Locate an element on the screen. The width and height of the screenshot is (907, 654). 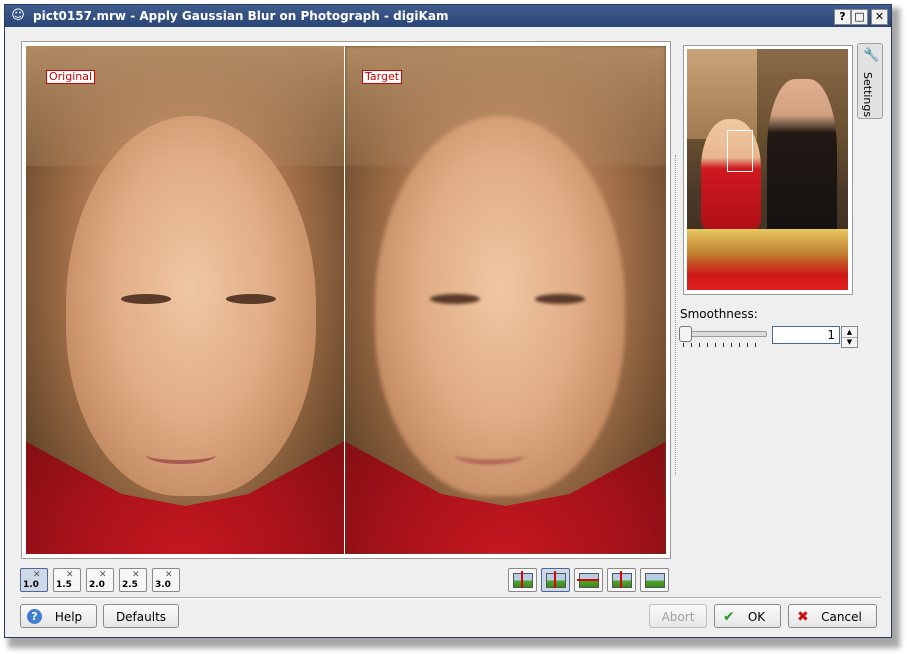
smoothness-spinbox-buttons: ▲ ▼ is located at coordinates (849, 337).